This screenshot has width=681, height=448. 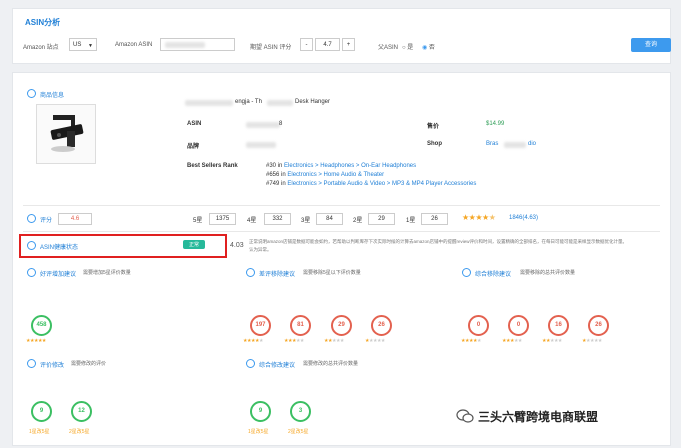 I want to click on brand-label: 品牌, so click(x=193, y=147).